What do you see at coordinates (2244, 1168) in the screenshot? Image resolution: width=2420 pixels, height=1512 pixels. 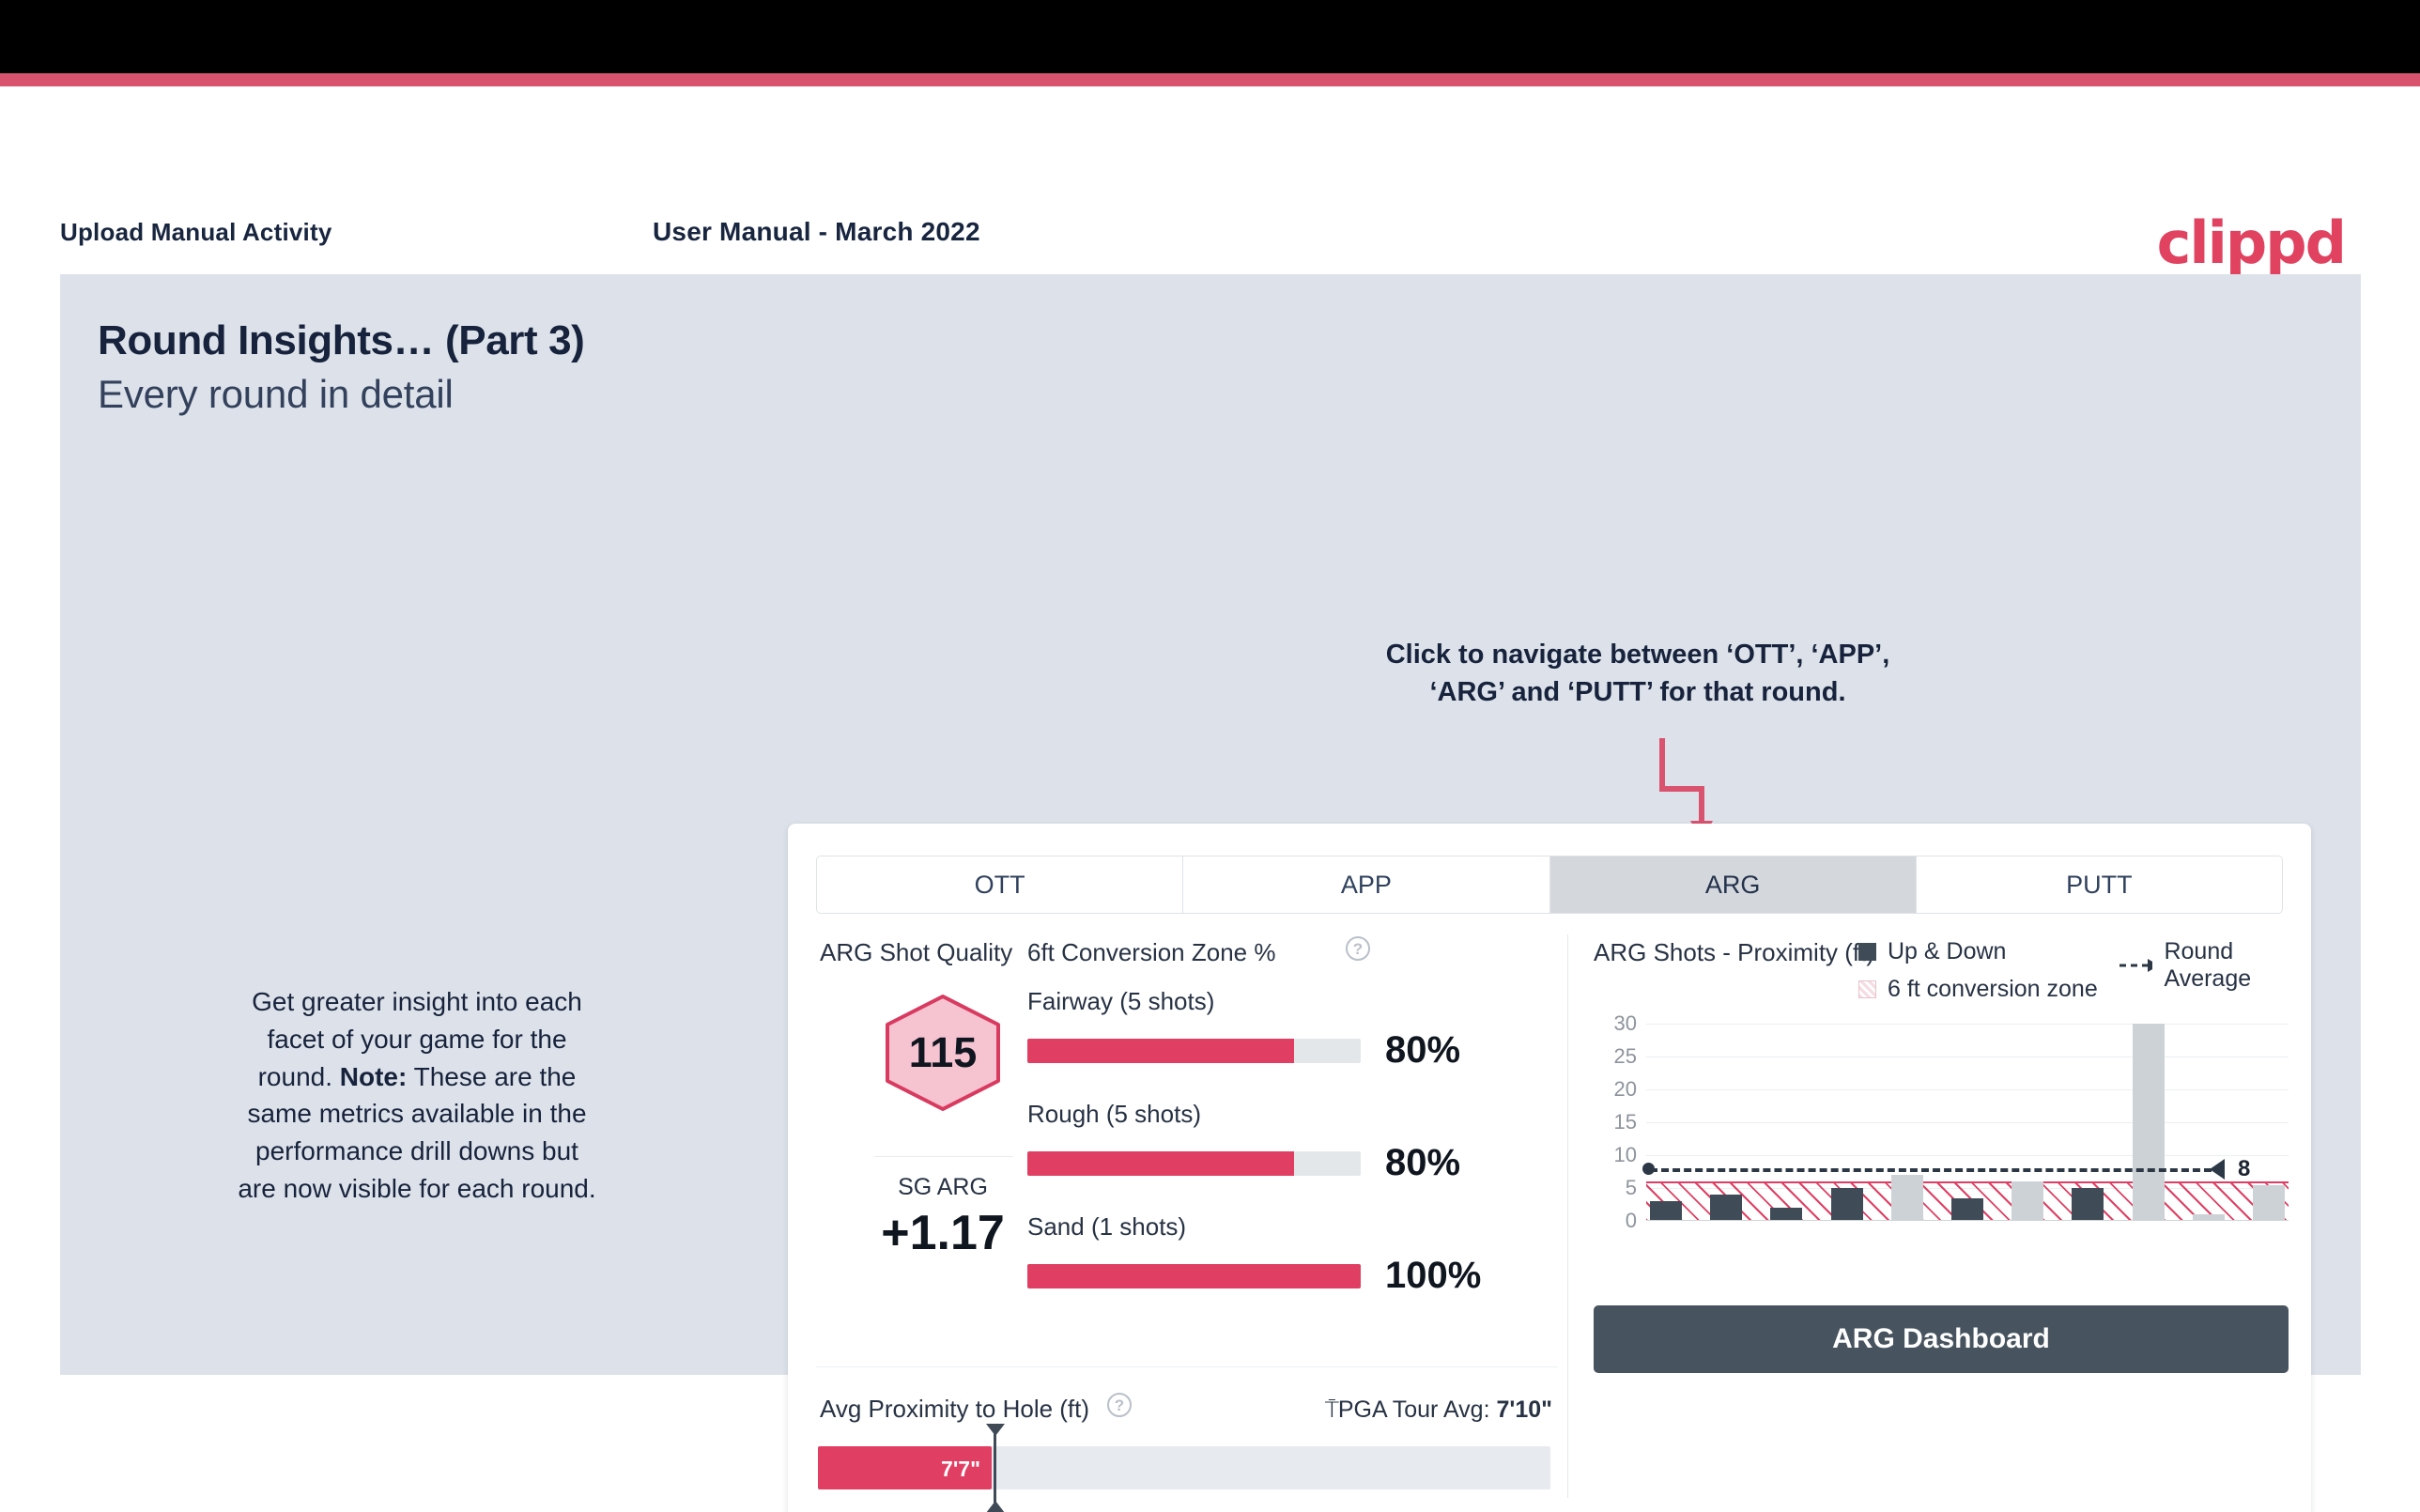 I see `round-average-value: 8` at bounding box center [2244, 1168].